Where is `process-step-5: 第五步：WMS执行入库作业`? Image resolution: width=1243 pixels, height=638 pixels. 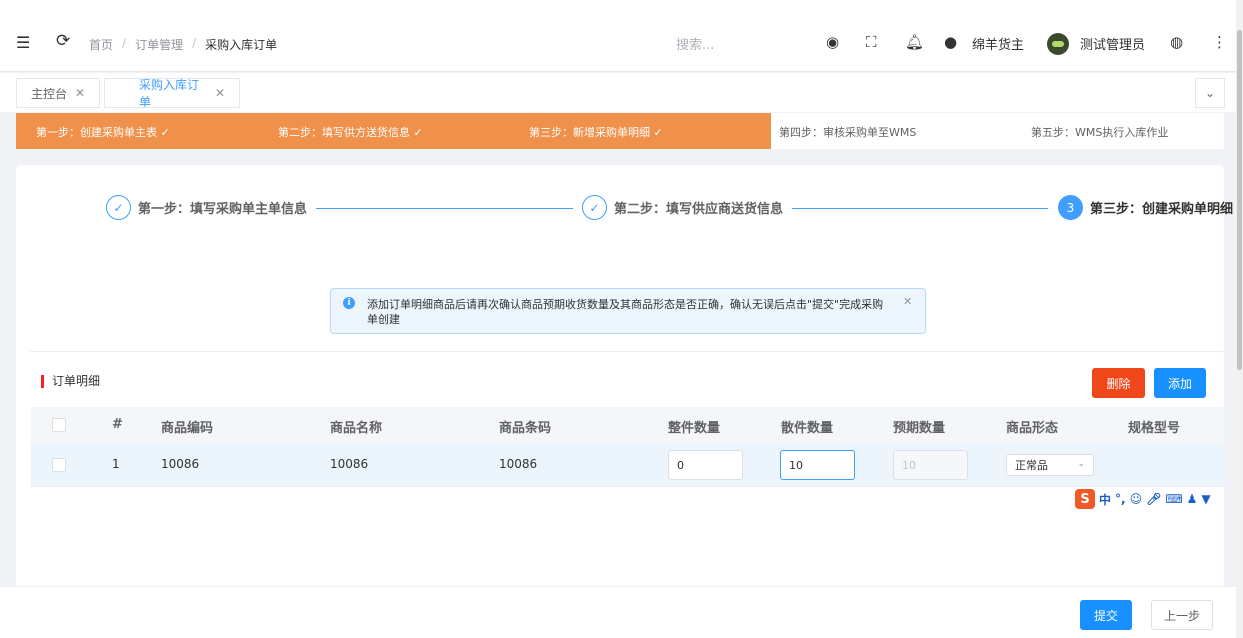
process-step-5: 第五步：WMS执行入库作业 is located at coordinates (1100, 132).